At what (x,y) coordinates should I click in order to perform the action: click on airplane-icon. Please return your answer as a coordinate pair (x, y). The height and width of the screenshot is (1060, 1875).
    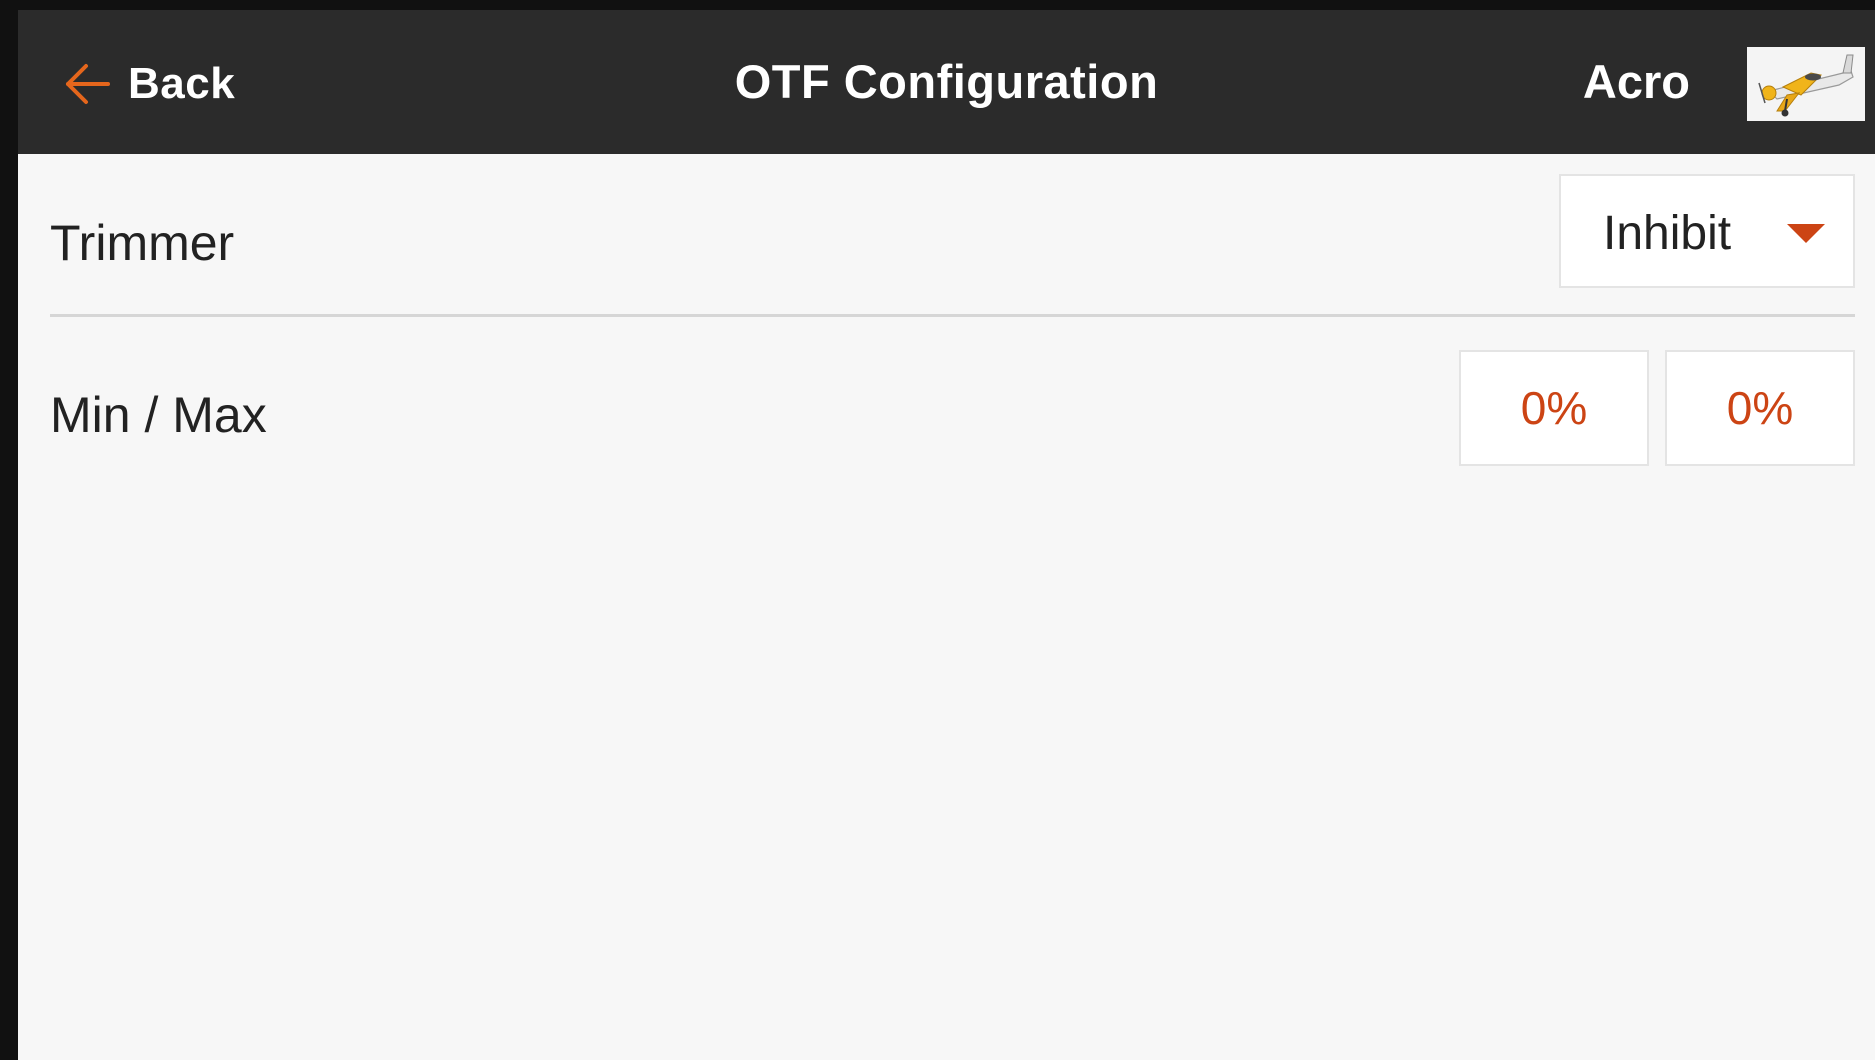
    Looking at the image, I should click on (1806, 84).